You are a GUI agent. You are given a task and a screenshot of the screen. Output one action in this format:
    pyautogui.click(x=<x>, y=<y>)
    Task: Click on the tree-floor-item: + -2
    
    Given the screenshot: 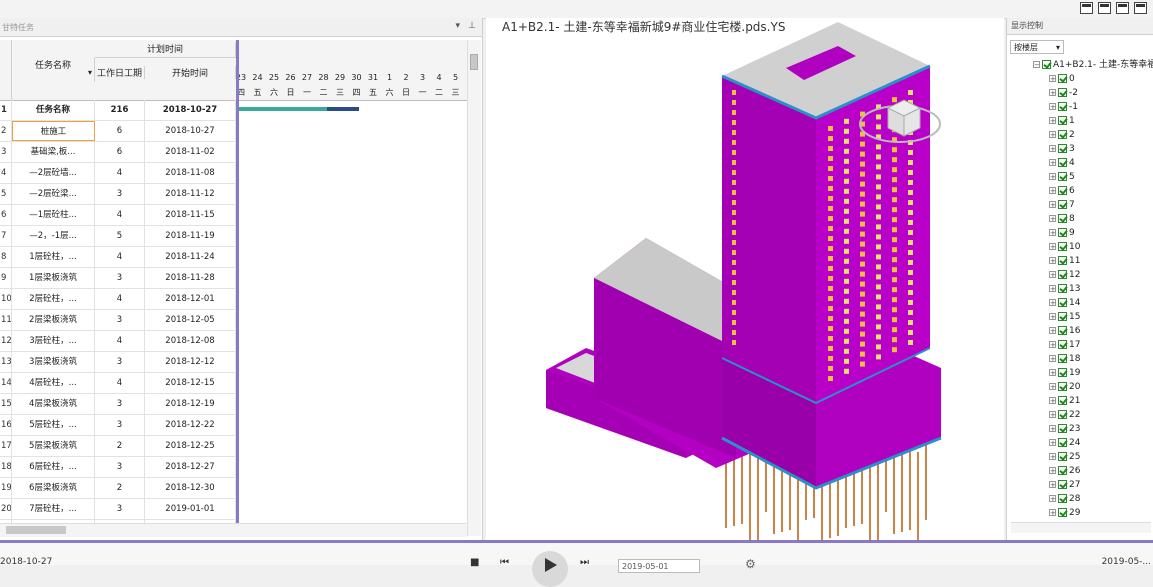 What is the action you would take?
    pyautogui.click(x=1063, y=93)
    